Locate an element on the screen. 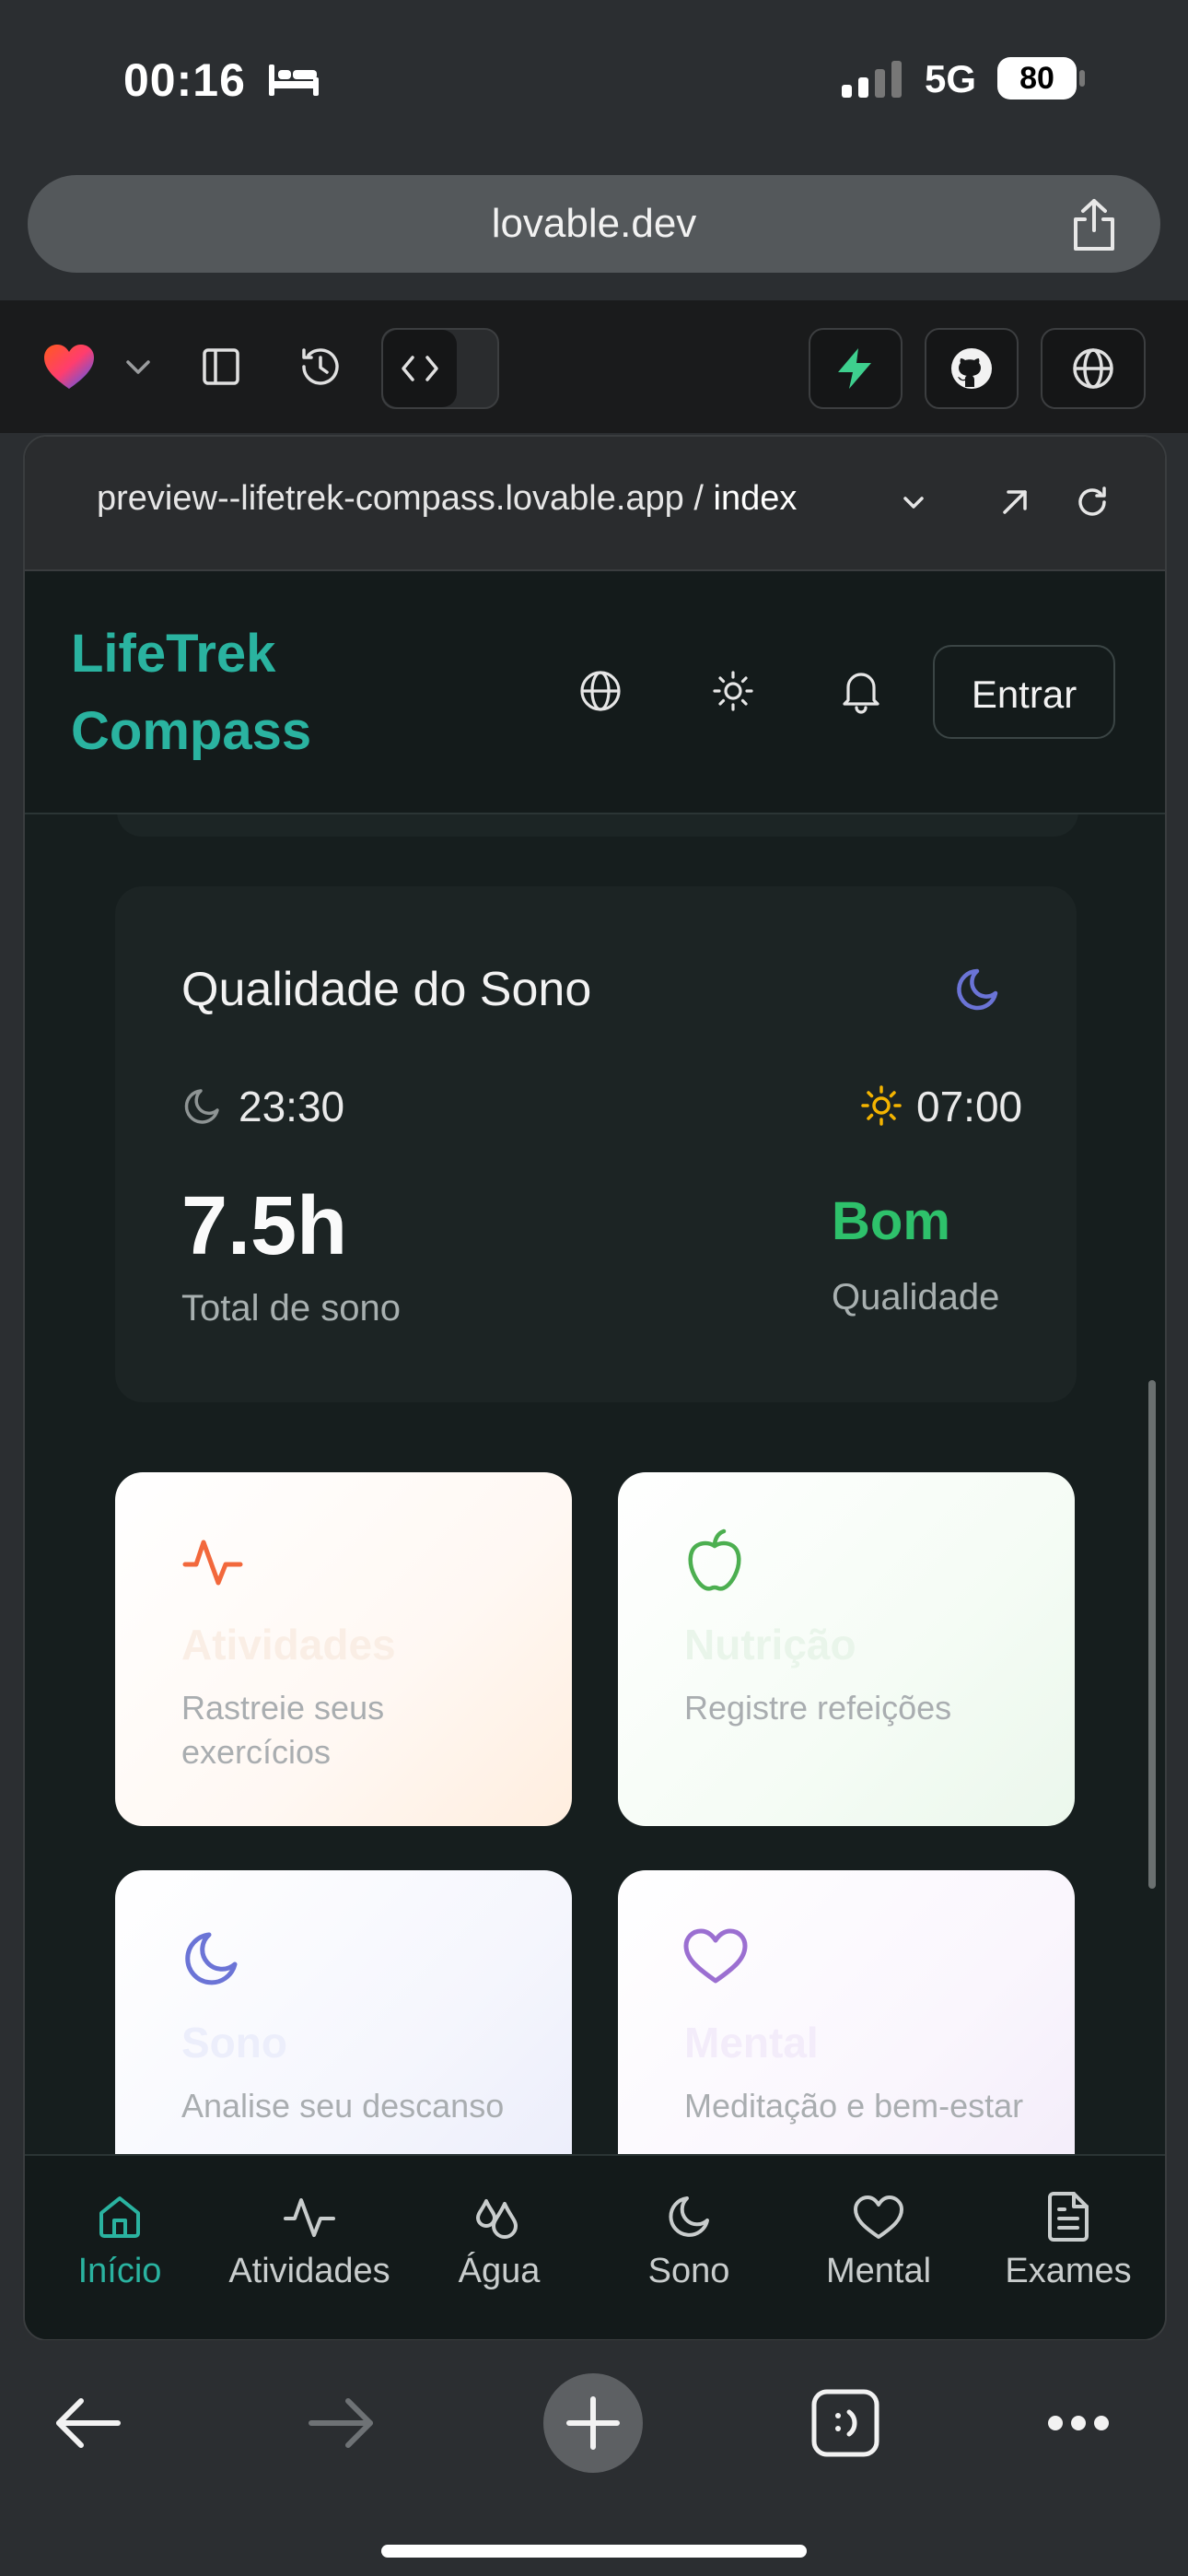 This screenshot has height=2576, width=1188. status-bar: 00:16 5G 80 is located at coordinates (594, 83).